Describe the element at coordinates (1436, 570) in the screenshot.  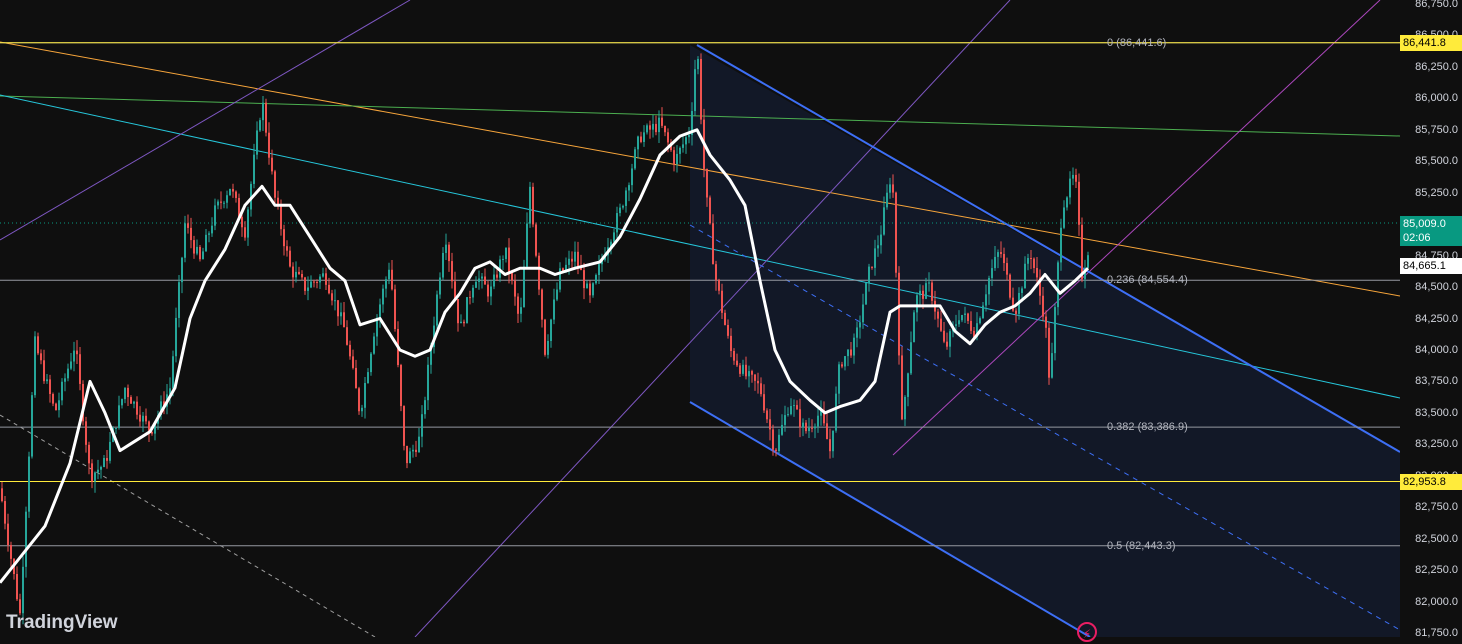
I see `price-tick-label: 82,250.0` at that location.